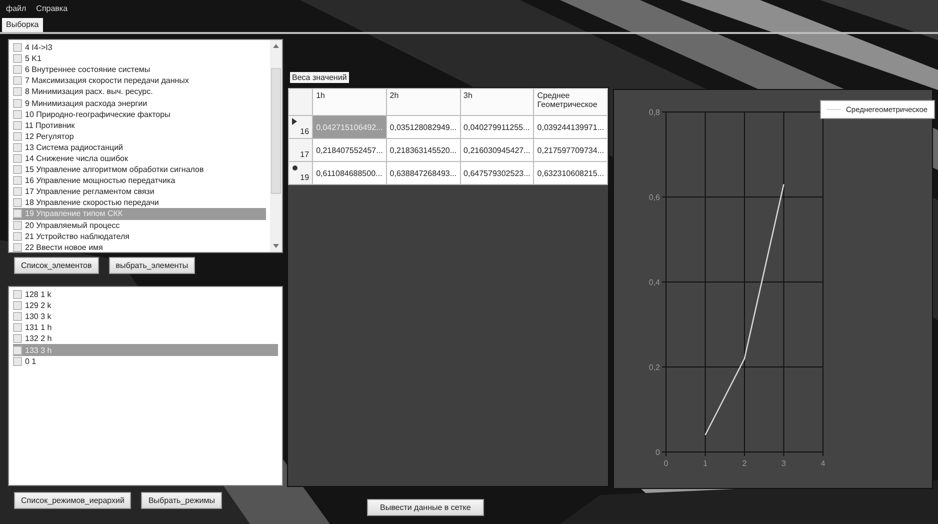 The height and width of the screenshot is (524, 938). What do you see at coordinates (139, 180) in the screenshot?
I see `list-item: 16 Управление мощностью передатчика` at bounding box center [139, 180].